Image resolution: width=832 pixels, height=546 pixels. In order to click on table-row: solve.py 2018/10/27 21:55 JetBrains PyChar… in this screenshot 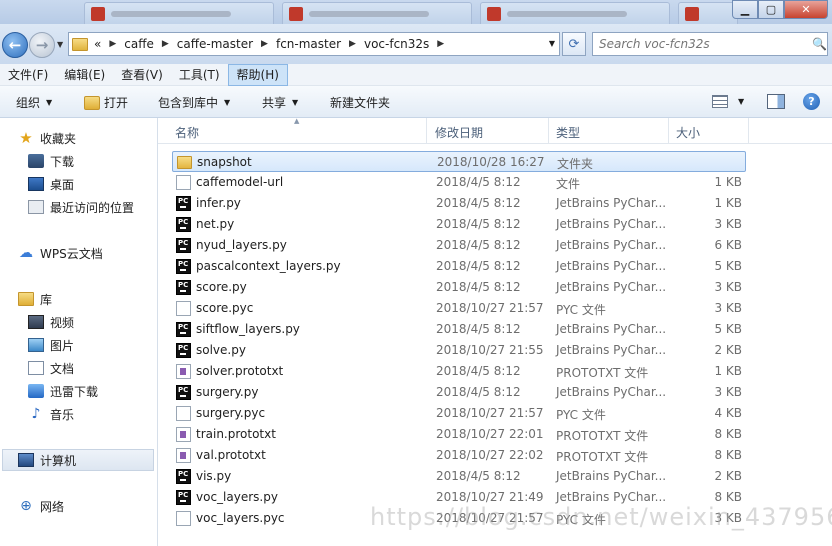, I will do `click(459, 350)`.